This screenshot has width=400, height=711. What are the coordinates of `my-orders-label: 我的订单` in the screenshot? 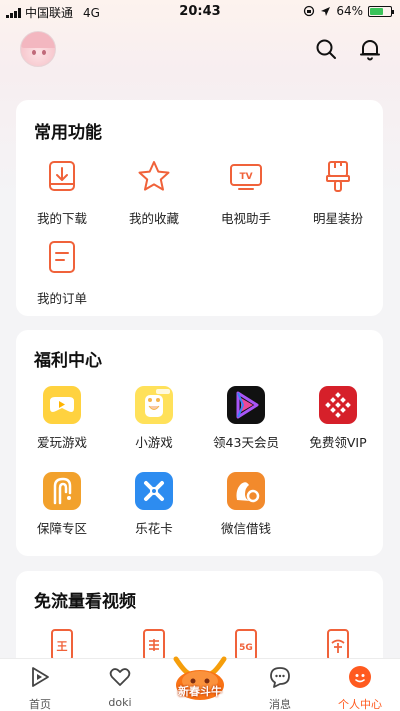 It's located at (61, 298).